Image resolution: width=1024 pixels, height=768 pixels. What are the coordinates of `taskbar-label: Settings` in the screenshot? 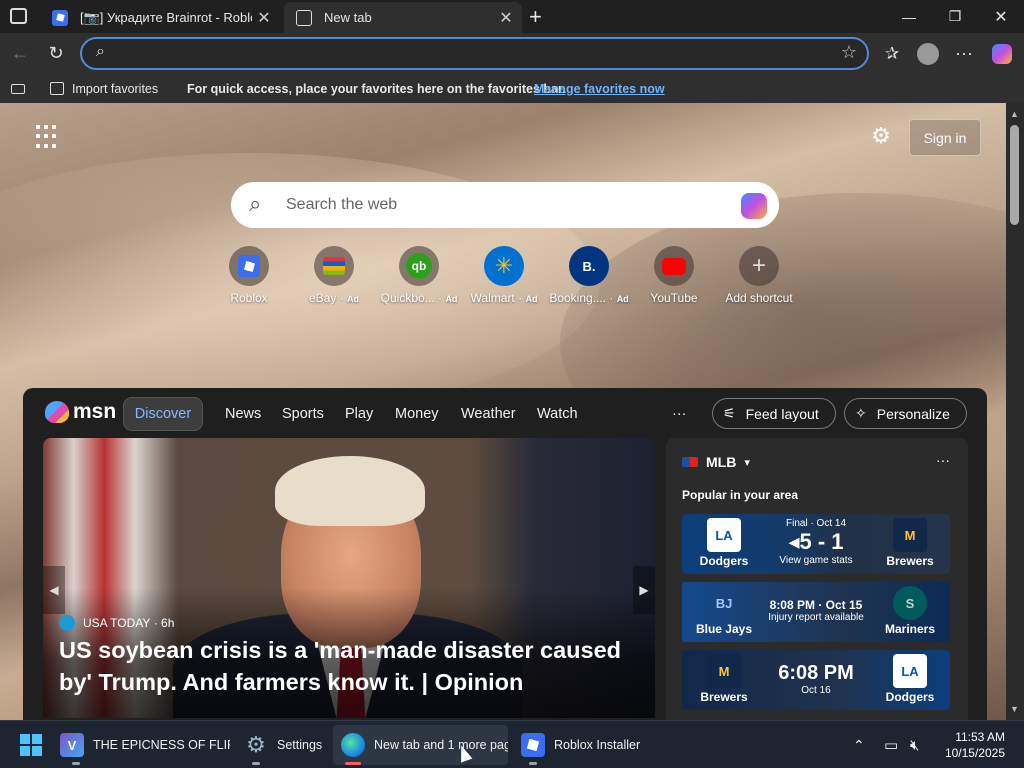 It's located at (300, 745).